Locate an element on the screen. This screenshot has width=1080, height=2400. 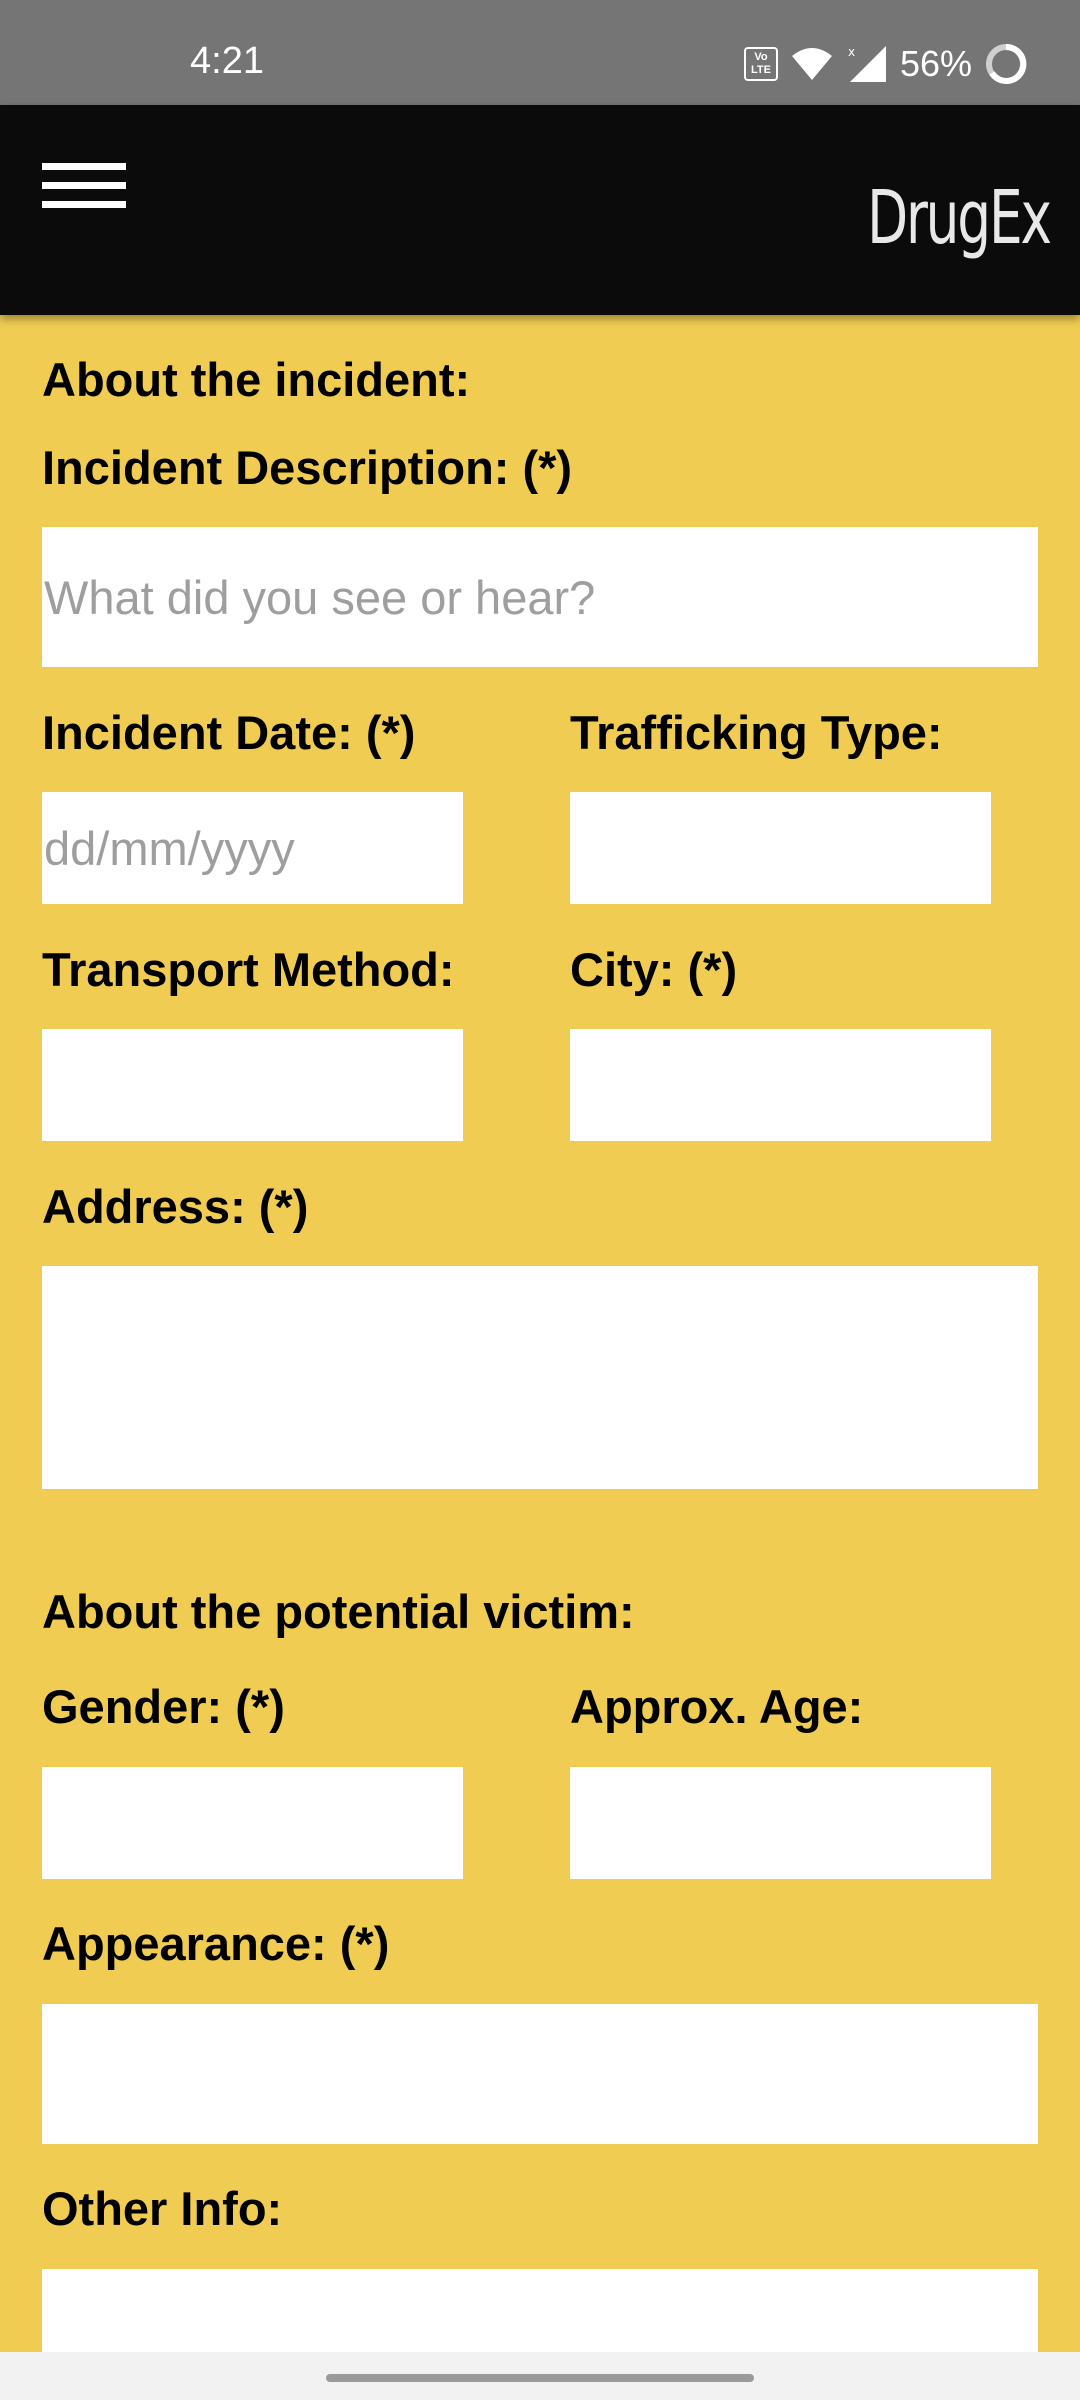
incident-description-label: Incident Description: (*) is located at coordinates (307, 467).